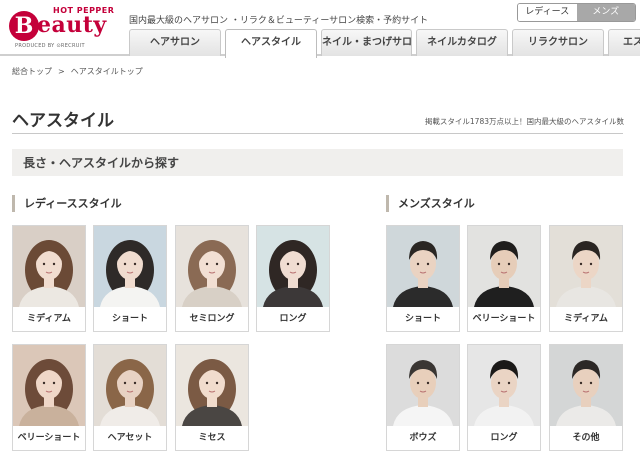 This screenshot has width=640, height=465. I want to click on card-label: ボウズ, so click(423, 438).